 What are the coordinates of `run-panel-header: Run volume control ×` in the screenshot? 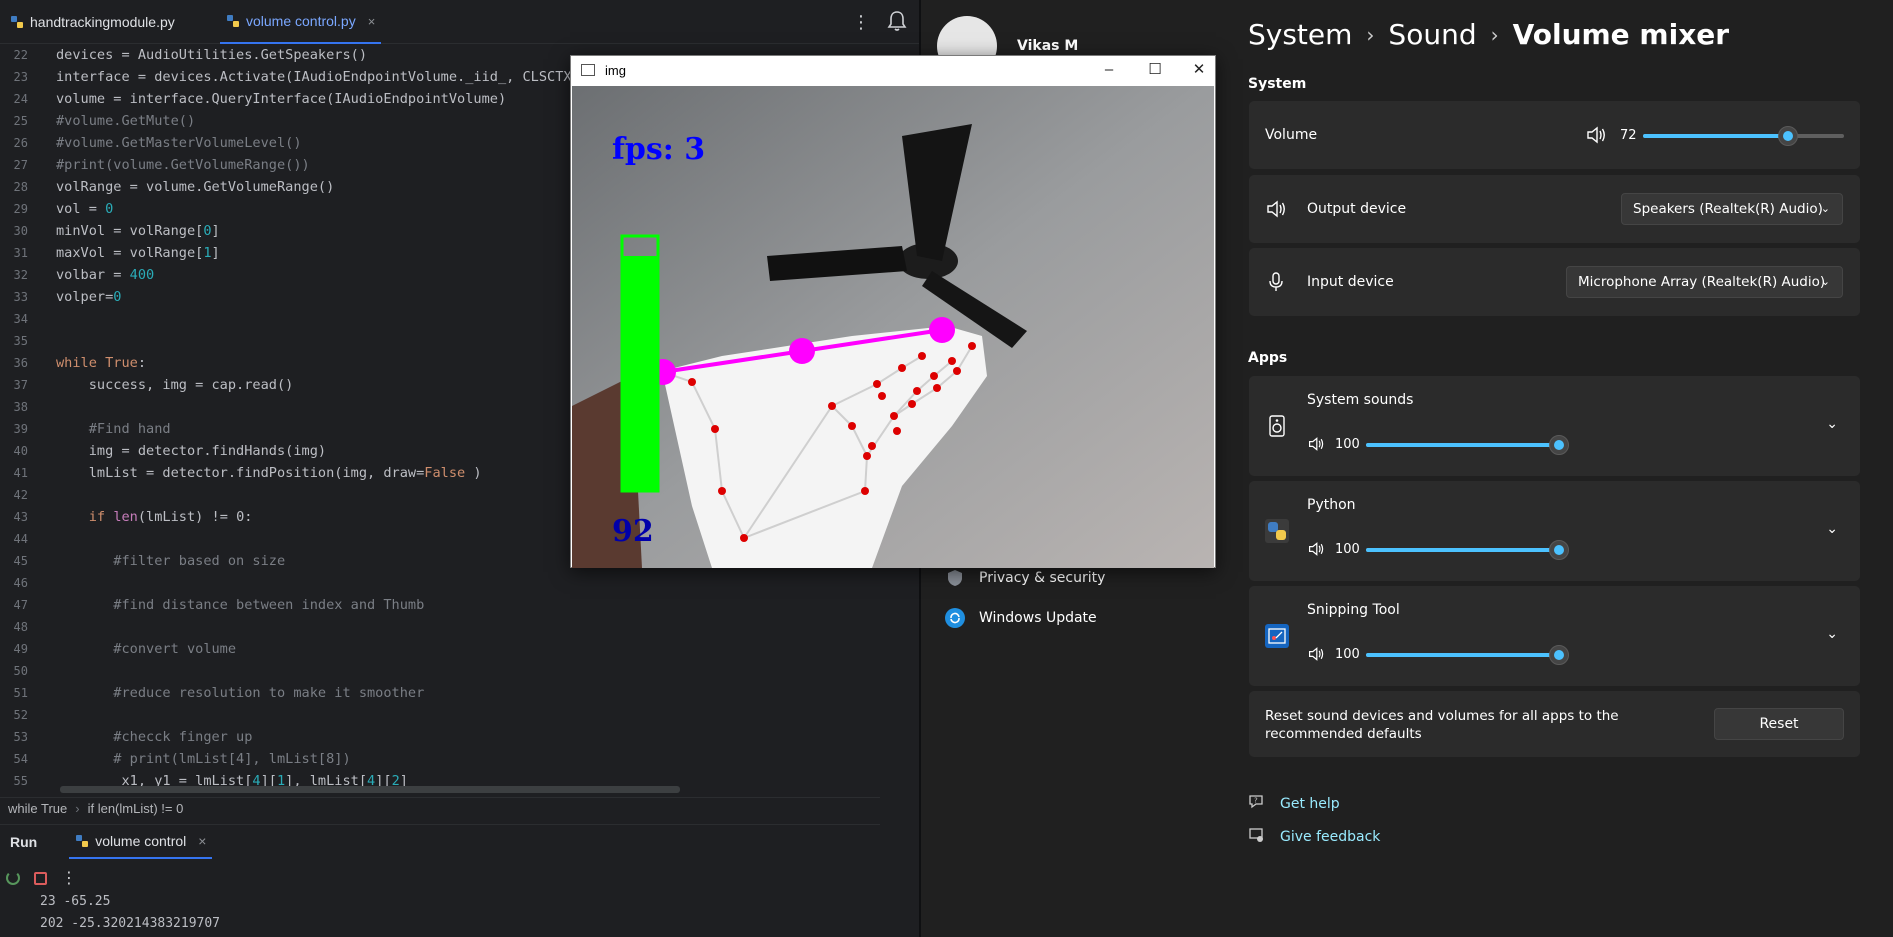 It's located at (440, 841).